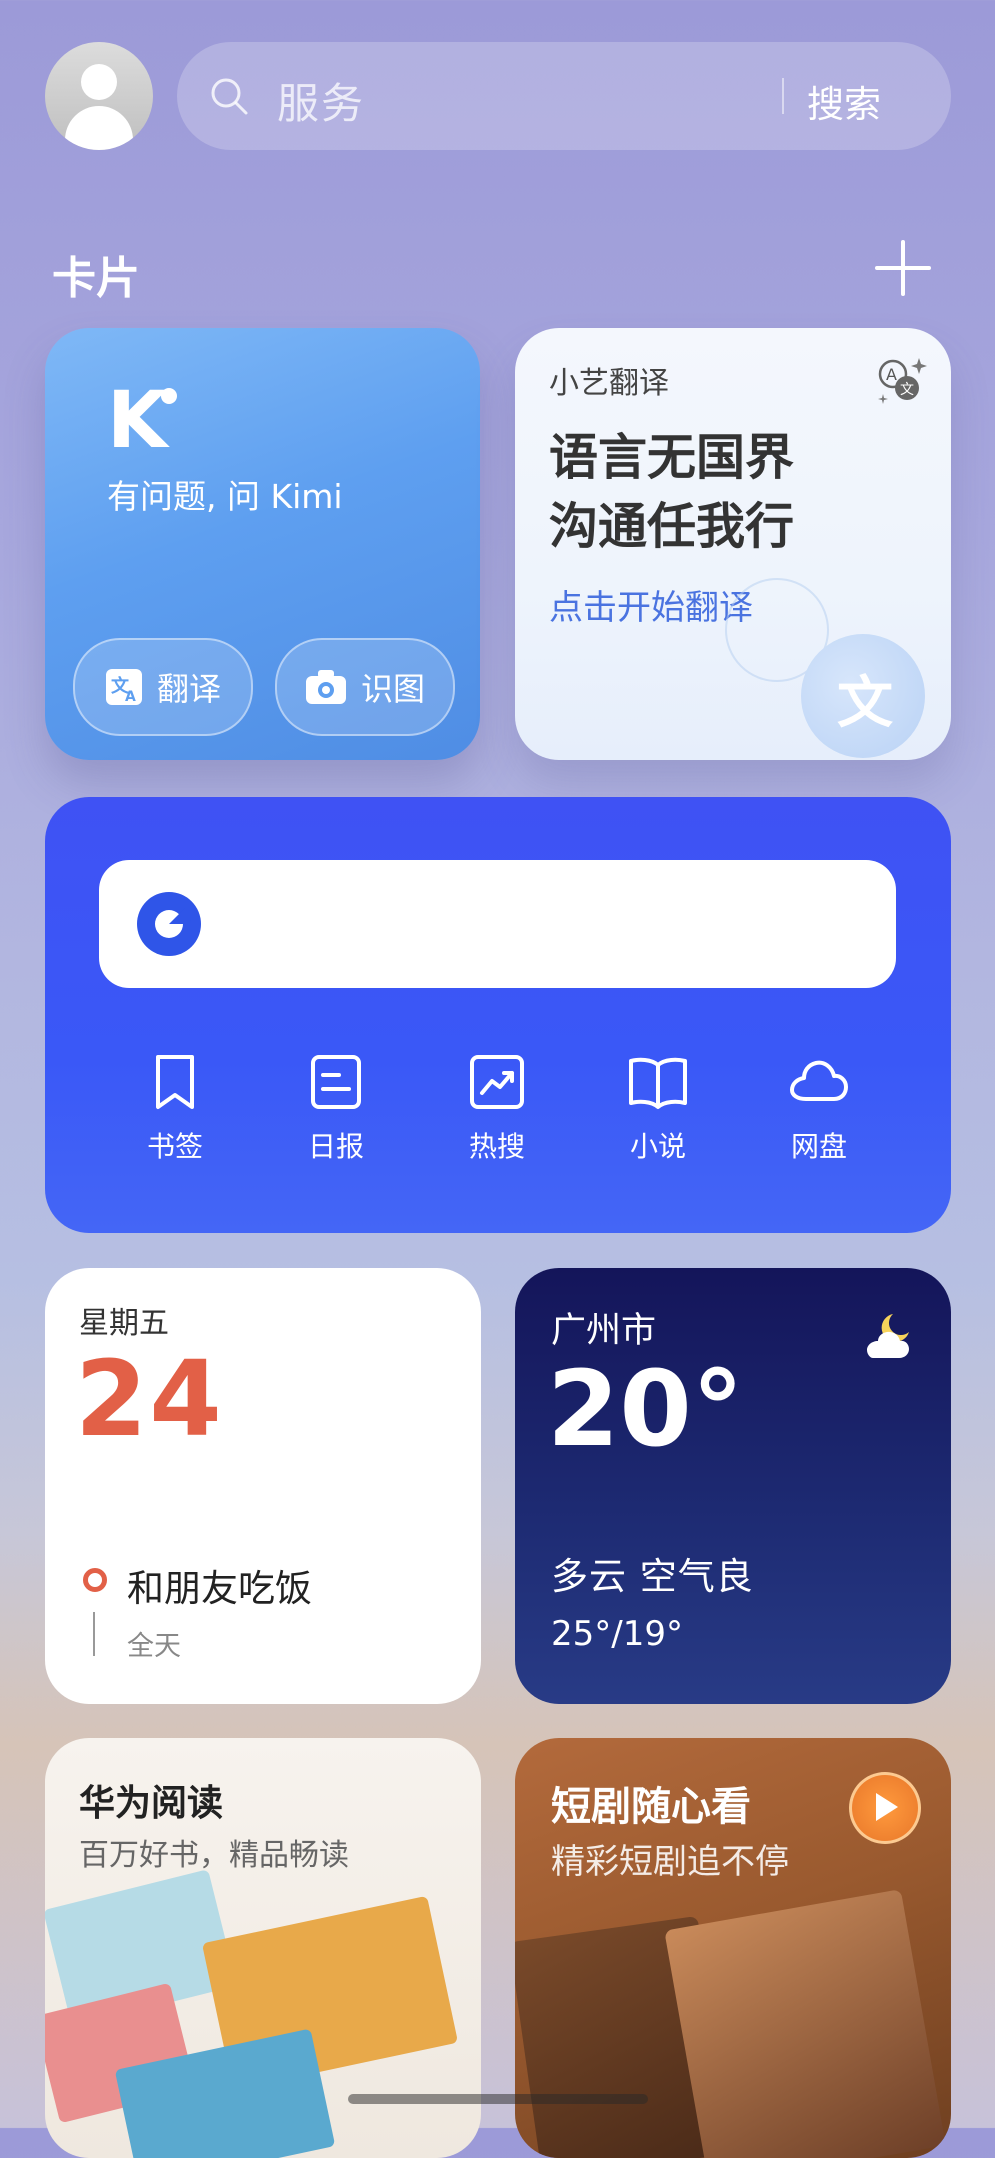 The width and height of the screenshot is (995, 2158). What do you see at coordinates (651, 1807) in the screenshot?
I see `drama-title: 短剧随心看` at bounding box center [651, 1807].